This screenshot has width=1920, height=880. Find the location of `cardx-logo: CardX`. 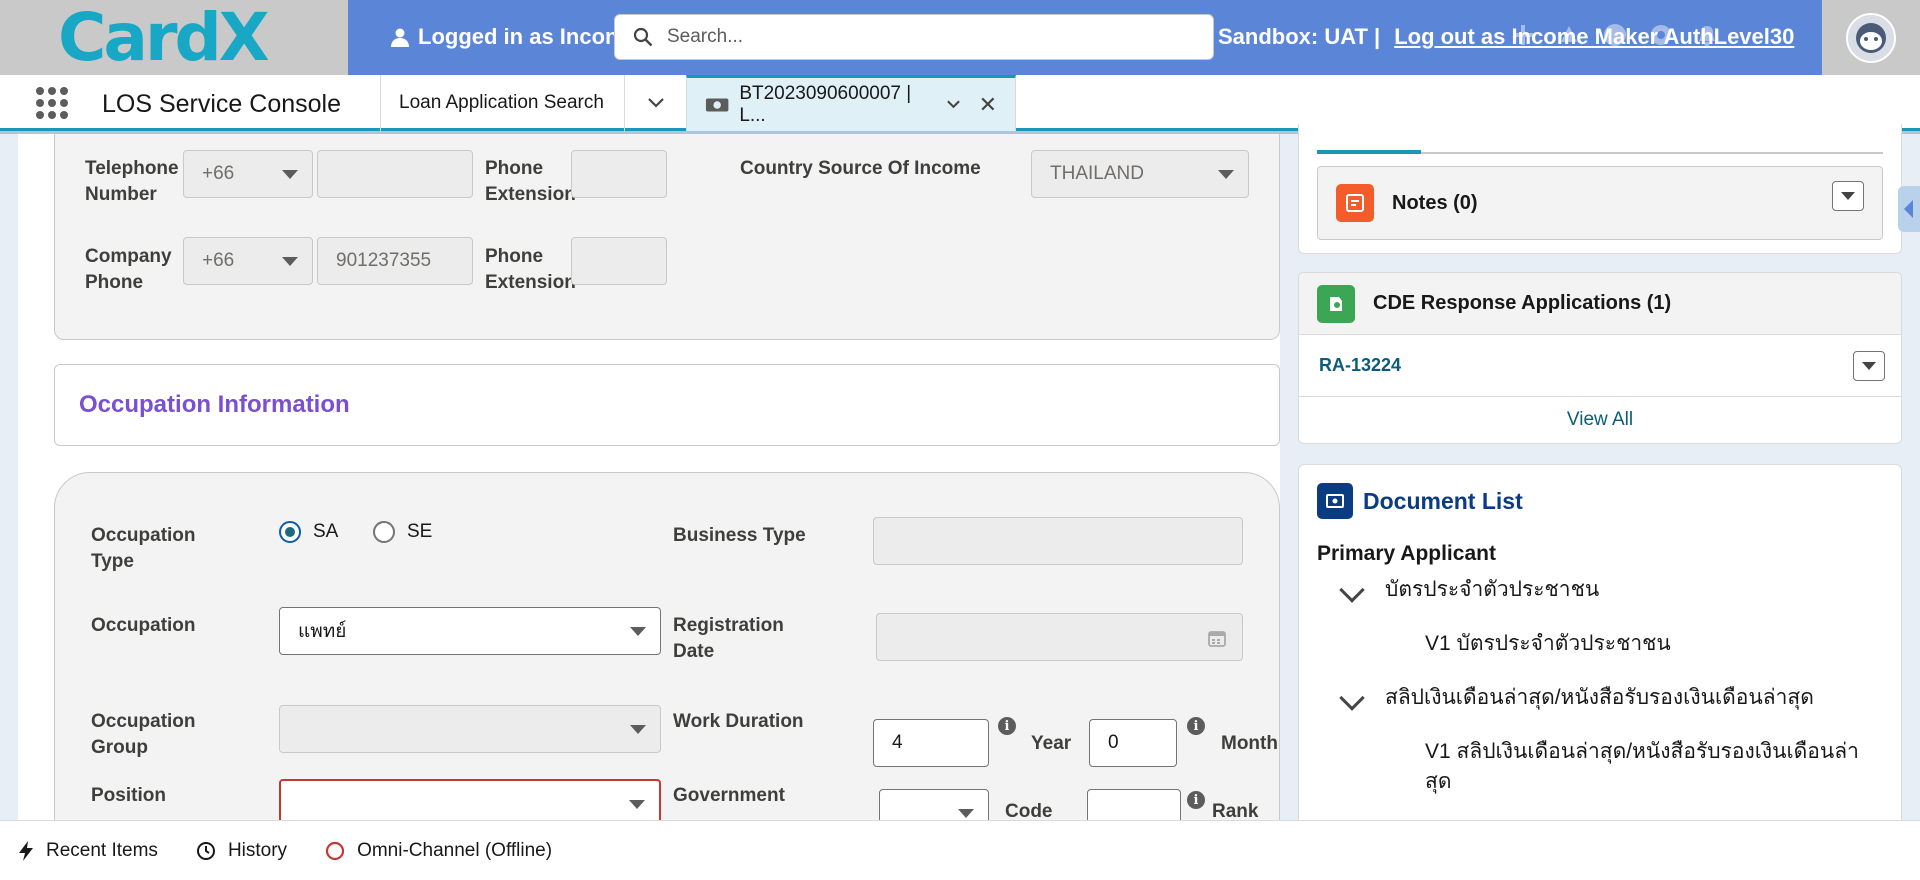

cardx-logo: CardX is located at coordinates (164, 38).